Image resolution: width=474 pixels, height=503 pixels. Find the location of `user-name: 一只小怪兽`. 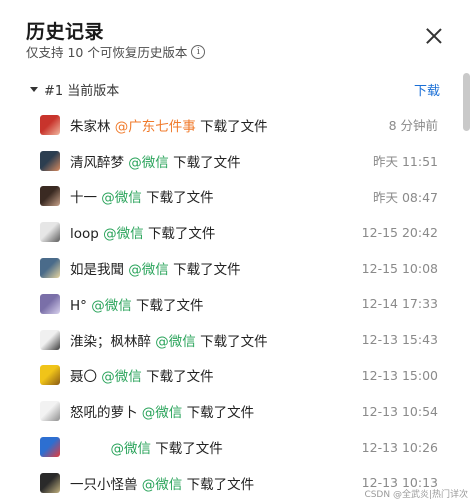

user-name: 一只小怪兽 is located at coordinates (104, 484).